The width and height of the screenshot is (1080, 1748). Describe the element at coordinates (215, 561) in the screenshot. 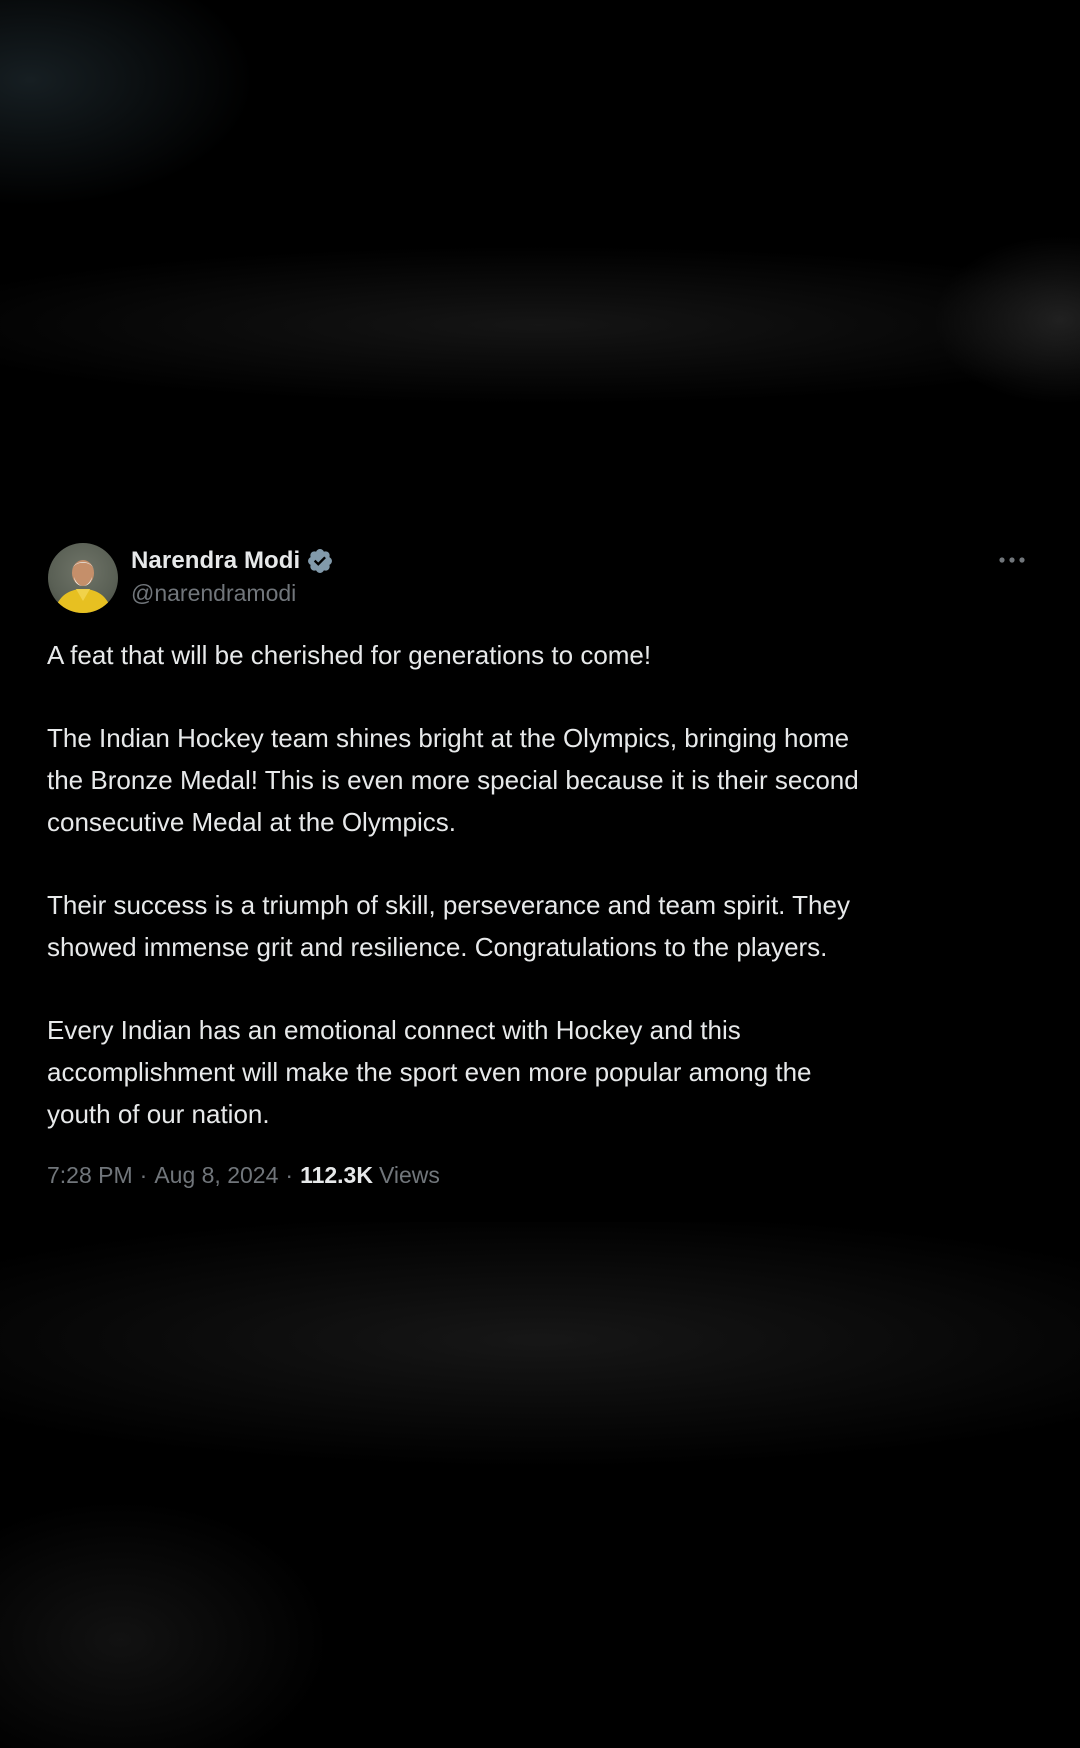

I see `author-display-name: Narendra Modi` at that location.